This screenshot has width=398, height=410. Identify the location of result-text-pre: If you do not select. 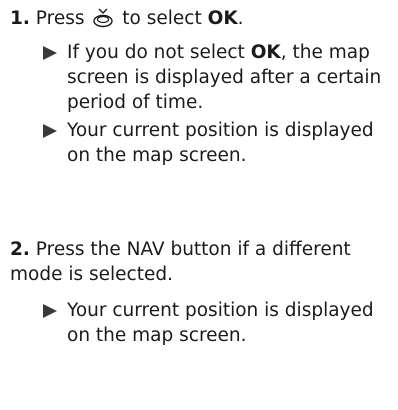
(159, 52).